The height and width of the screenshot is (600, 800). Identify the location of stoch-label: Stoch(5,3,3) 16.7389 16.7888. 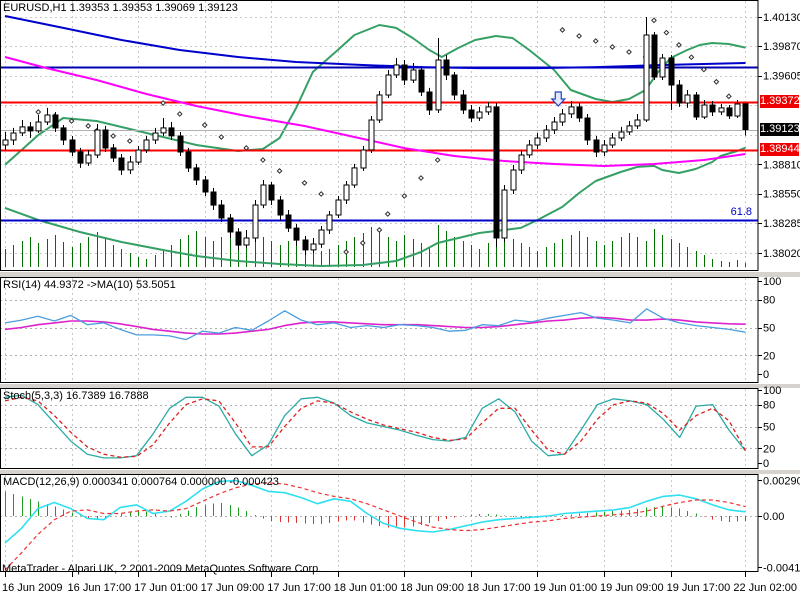
(76, 396).